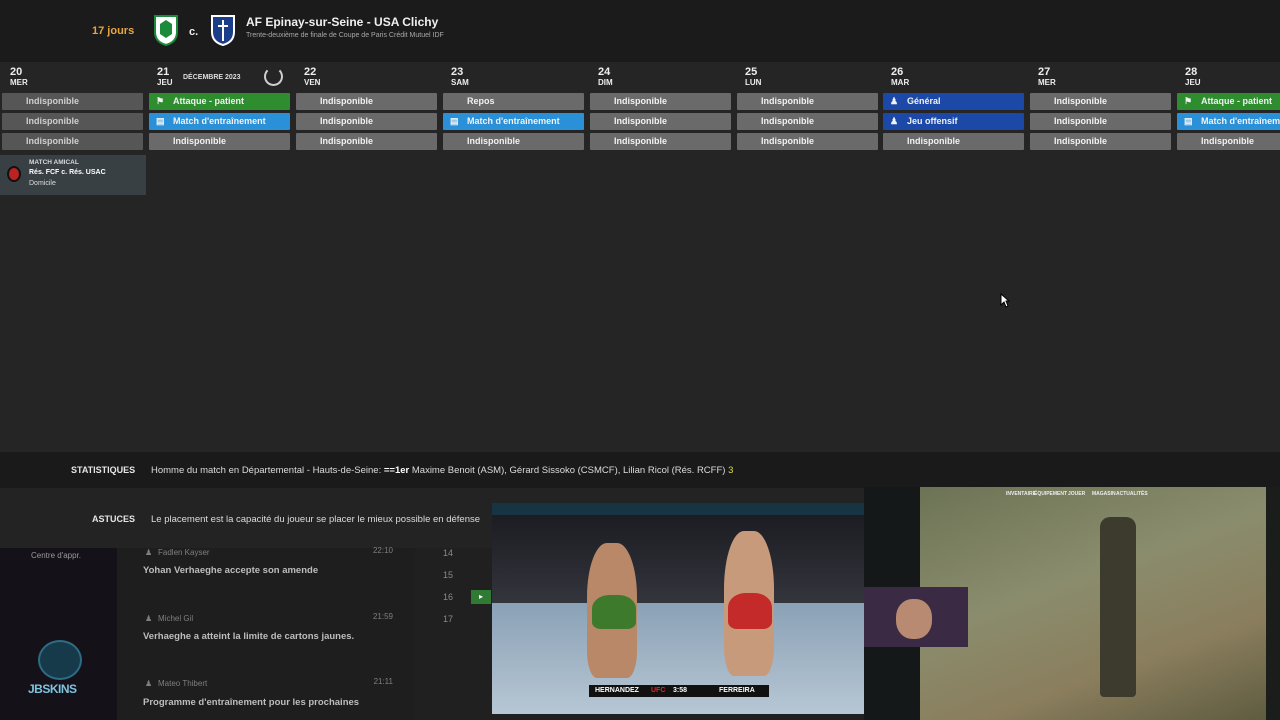  I want to click on day-number: 27, so click(1044, 72).